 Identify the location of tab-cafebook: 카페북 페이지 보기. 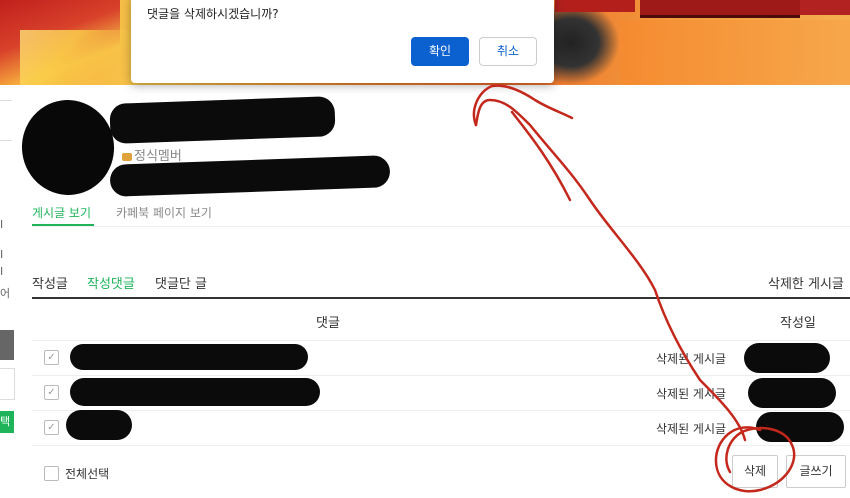
(164, 212).